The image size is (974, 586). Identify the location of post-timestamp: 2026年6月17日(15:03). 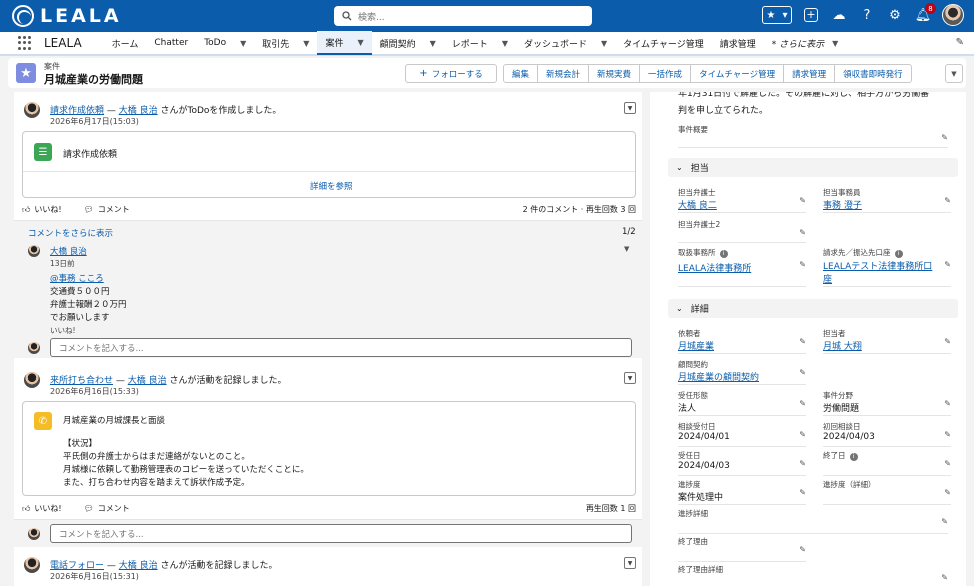
(94, 121).